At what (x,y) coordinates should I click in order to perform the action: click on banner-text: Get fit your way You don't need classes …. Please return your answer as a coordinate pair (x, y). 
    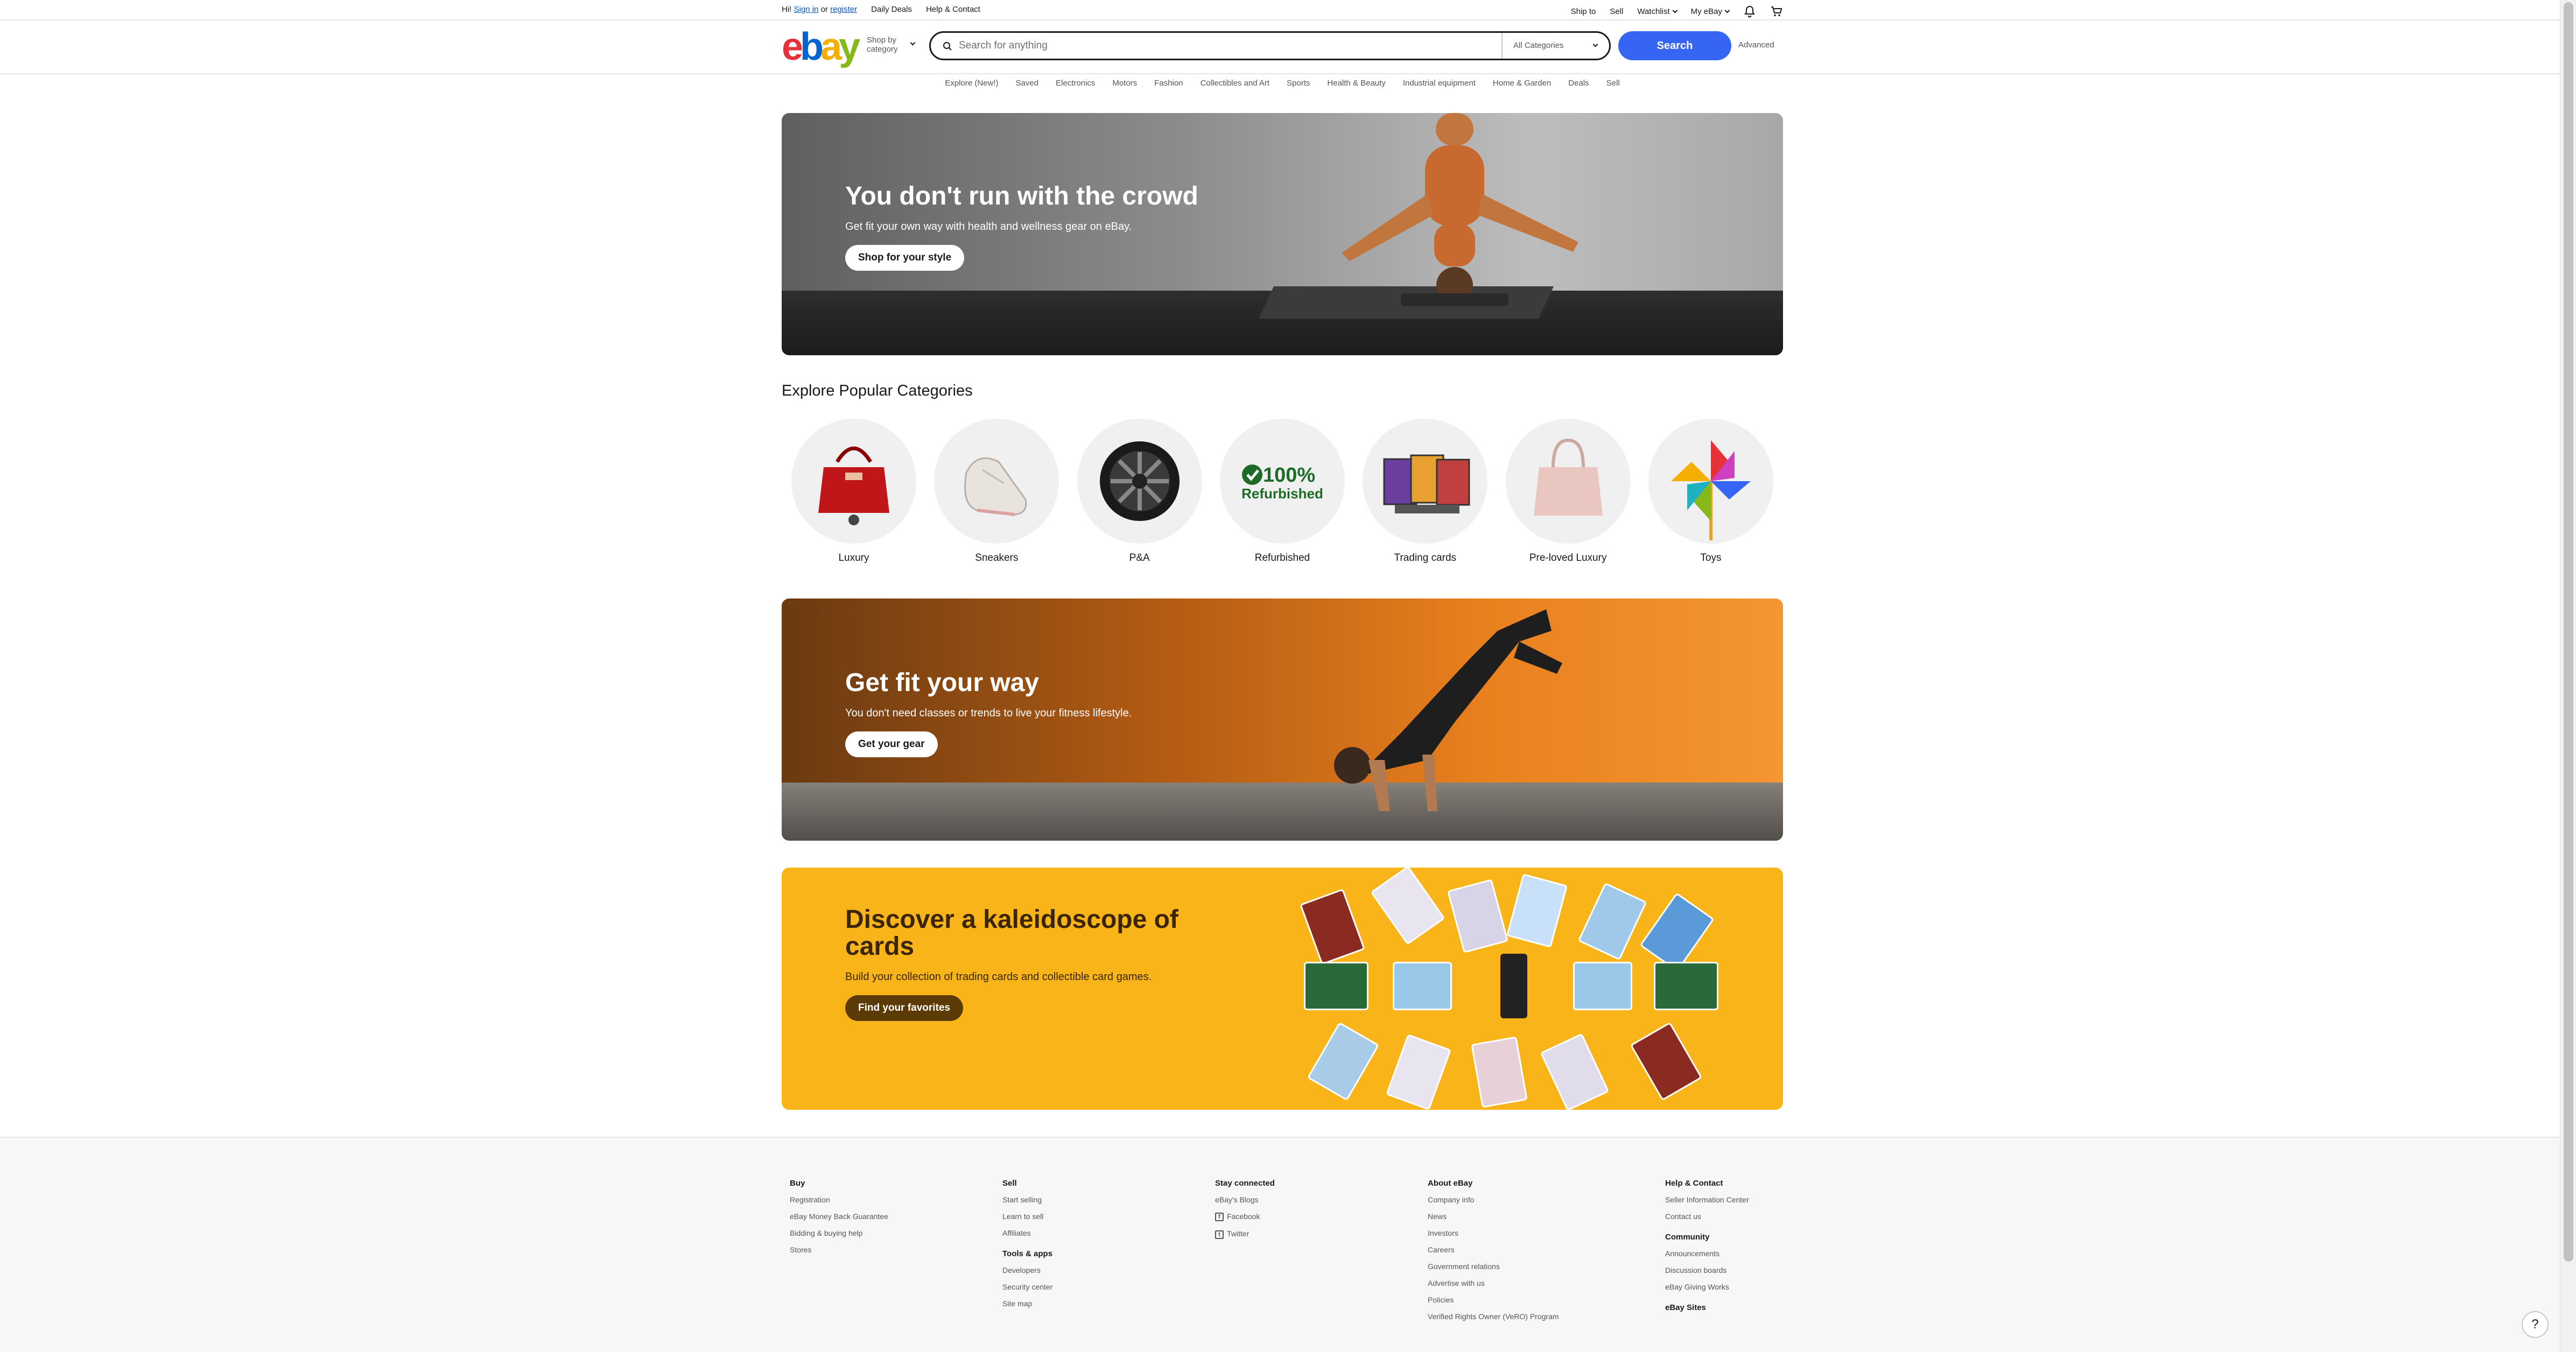
    Looking at the image, I should click on (988, 713).